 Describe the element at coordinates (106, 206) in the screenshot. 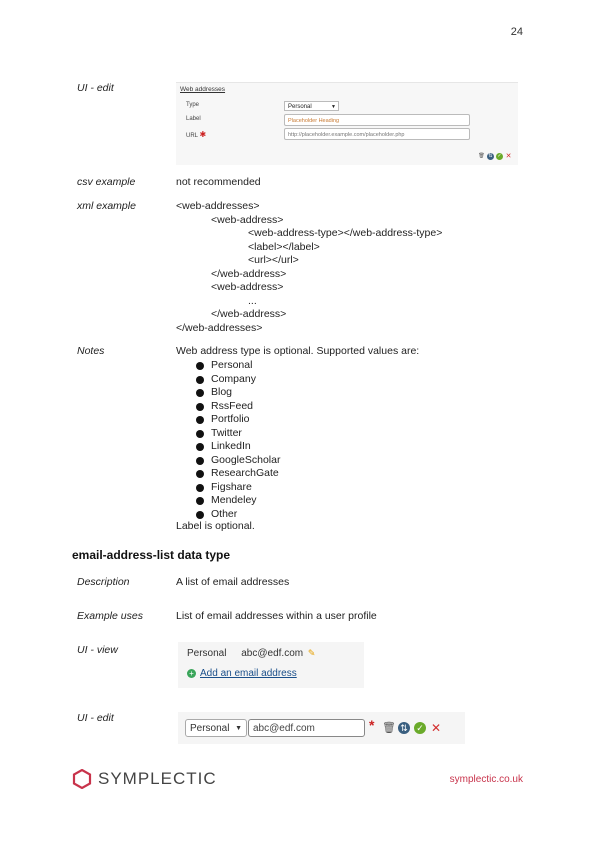

I see `xml-example-label: xml example` at that location.